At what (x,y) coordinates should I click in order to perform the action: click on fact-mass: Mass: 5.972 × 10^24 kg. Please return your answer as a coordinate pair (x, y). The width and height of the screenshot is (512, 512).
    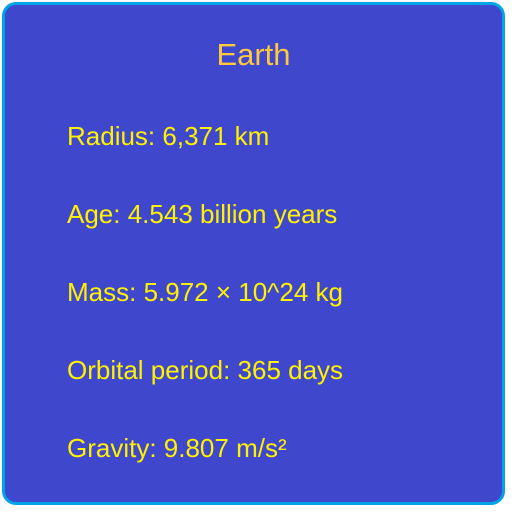
    Looking at the image, I should click on (205, 292).